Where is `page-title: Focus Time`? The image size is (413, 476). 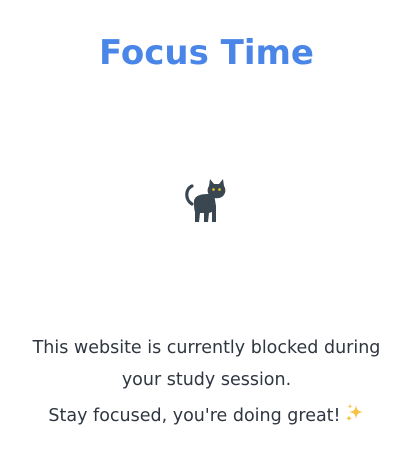
page-title: Focus Time is located at coordinates (206, 53).